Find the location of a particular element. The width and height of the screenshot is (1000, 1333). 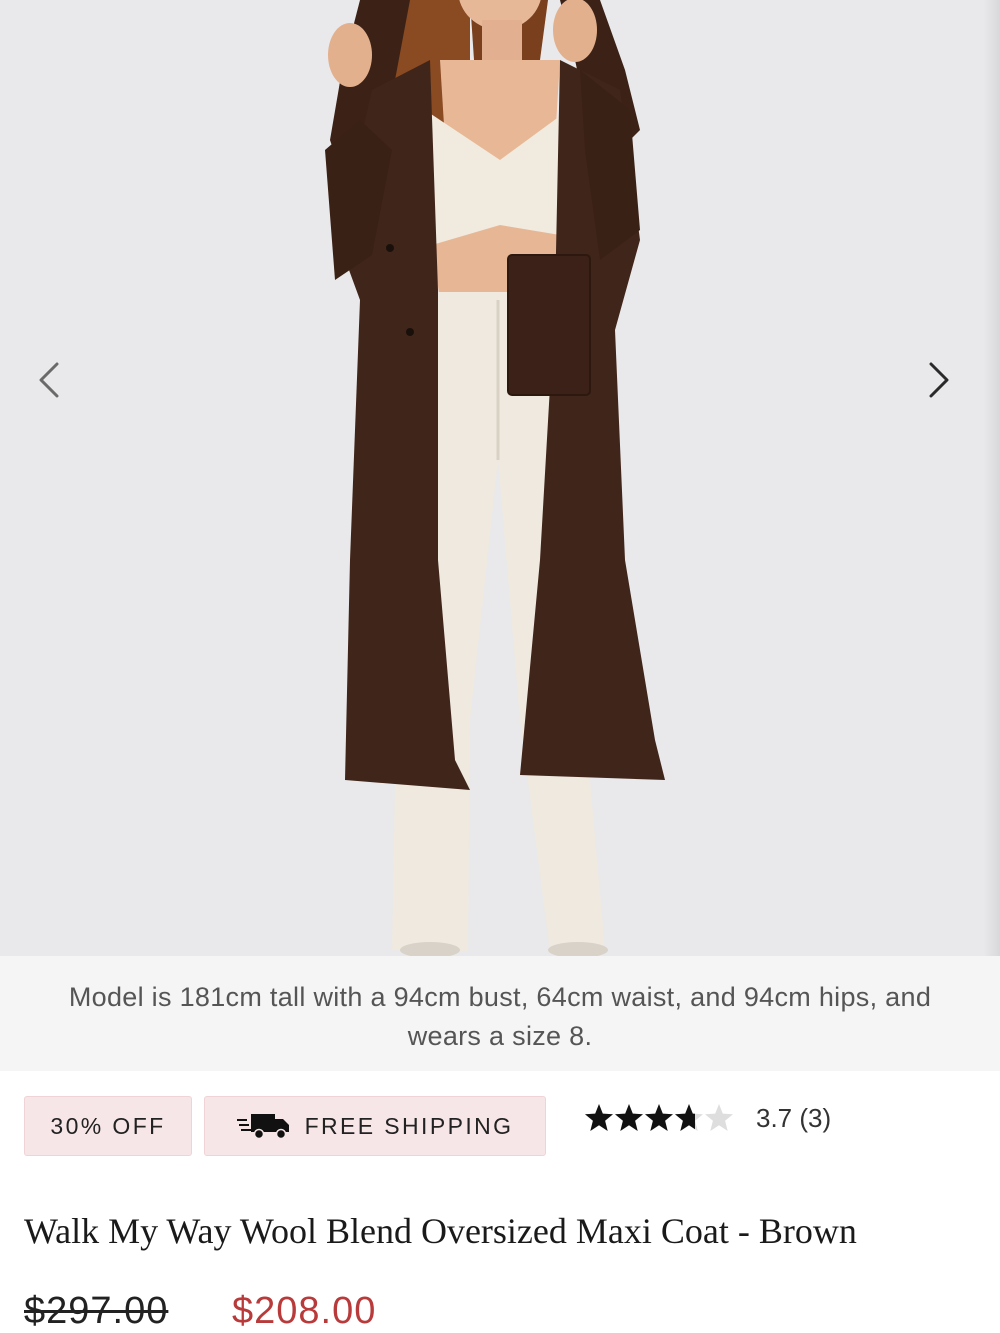

gallery-edge is located at coordinates (992, 478).